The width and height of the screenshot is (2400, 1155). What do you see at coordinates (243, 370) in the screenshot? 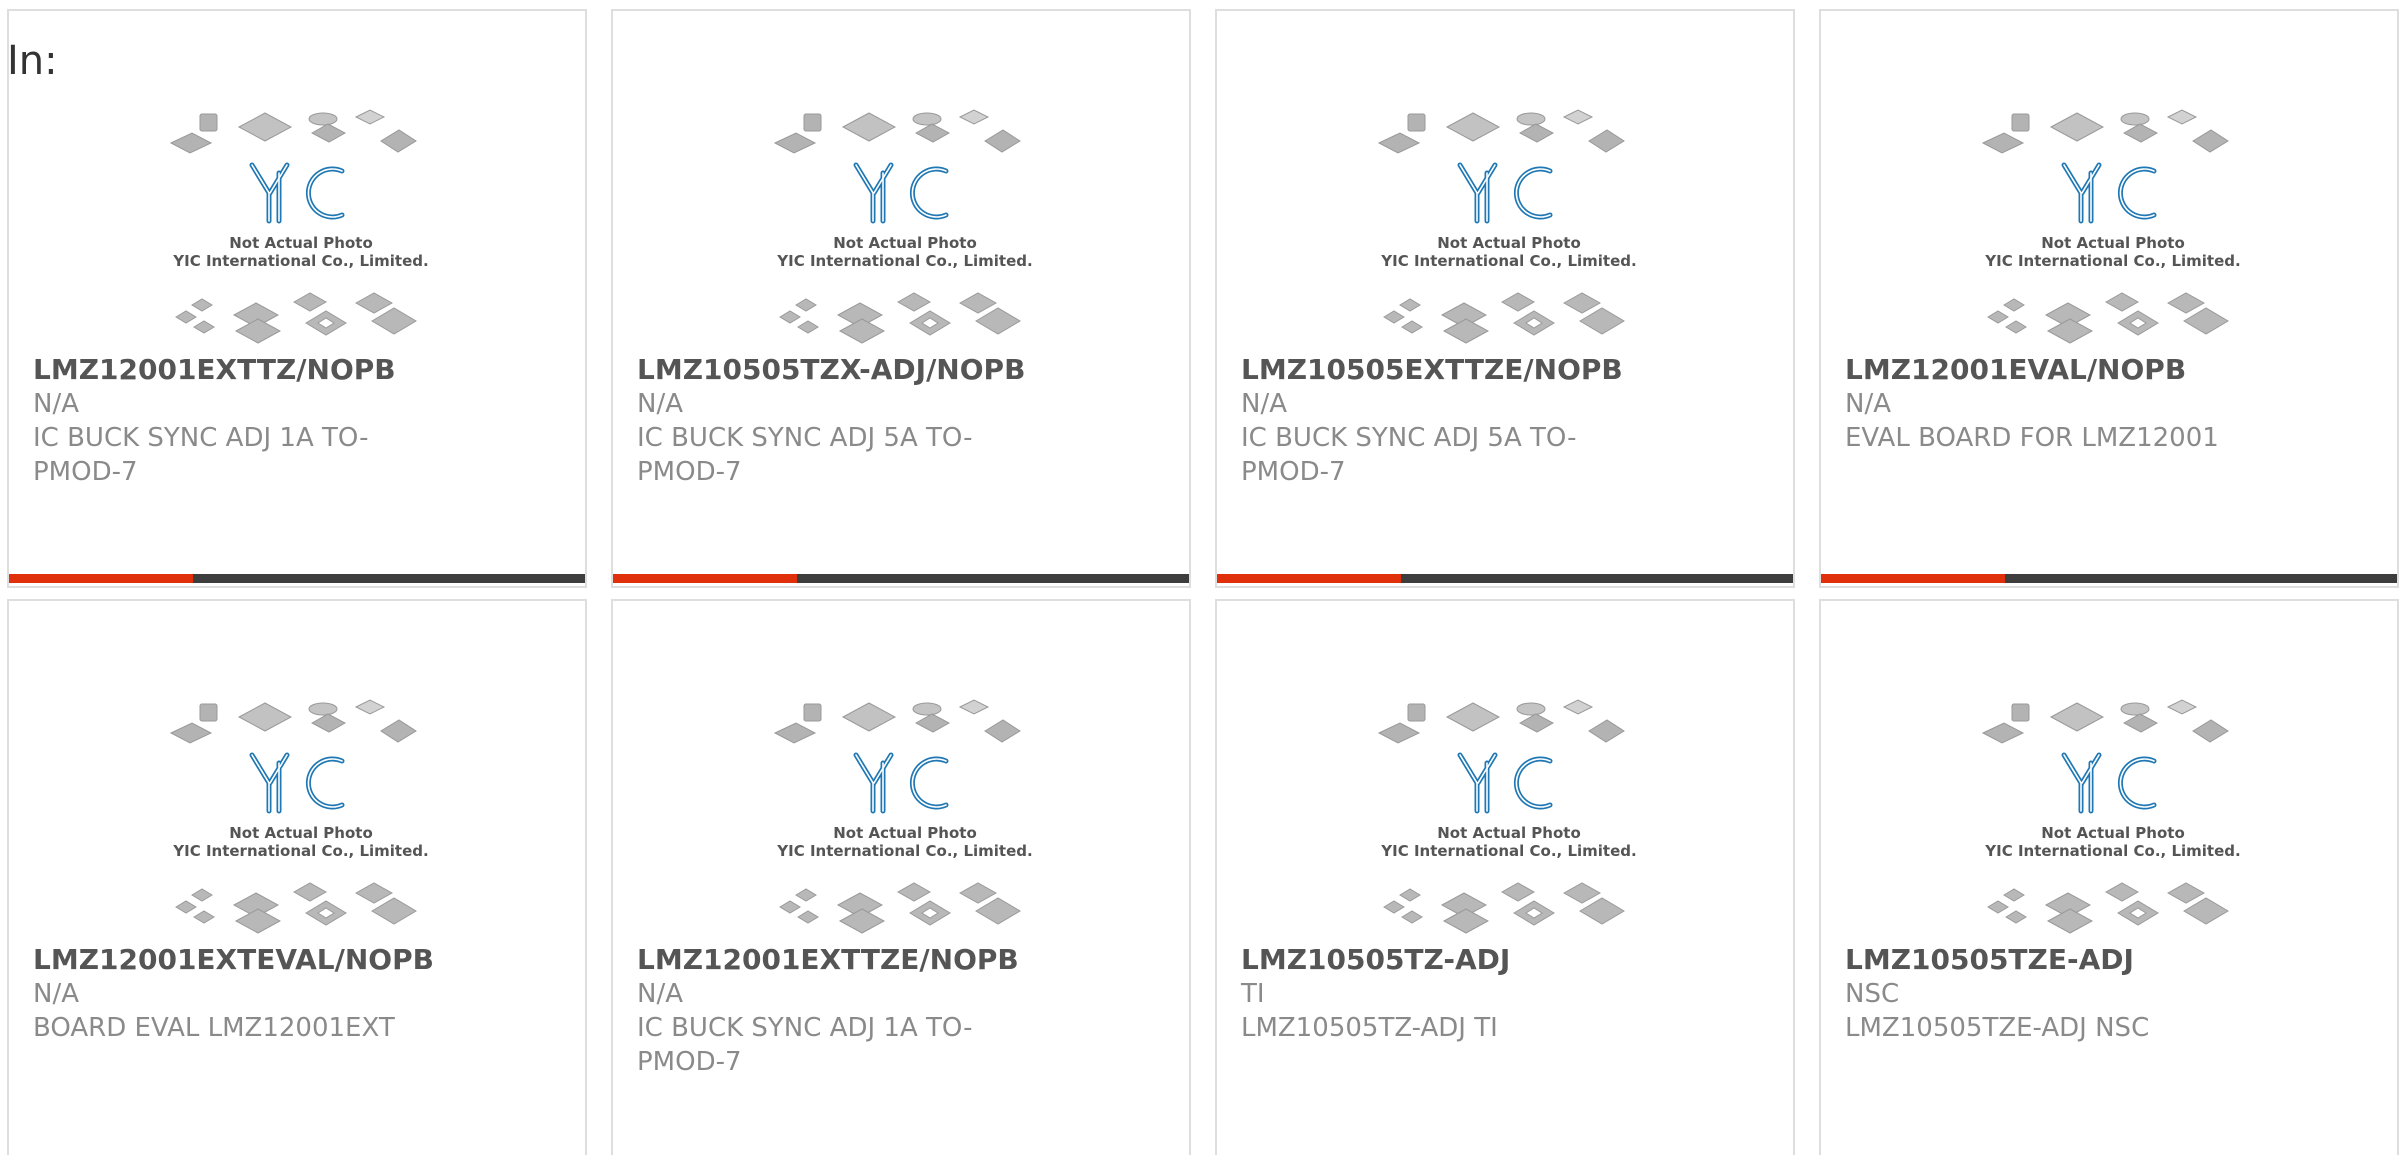
I see `part-number: LMZ12001EXTTZ/NOPB` at bounding box center [243, 370].